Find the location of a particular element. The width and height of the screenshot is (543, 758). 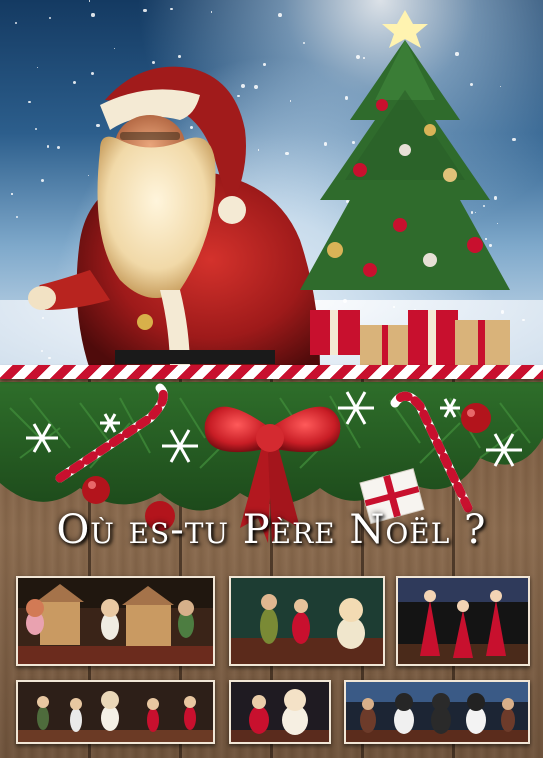

stage-photo-elves is located at coordinates (307, 621).